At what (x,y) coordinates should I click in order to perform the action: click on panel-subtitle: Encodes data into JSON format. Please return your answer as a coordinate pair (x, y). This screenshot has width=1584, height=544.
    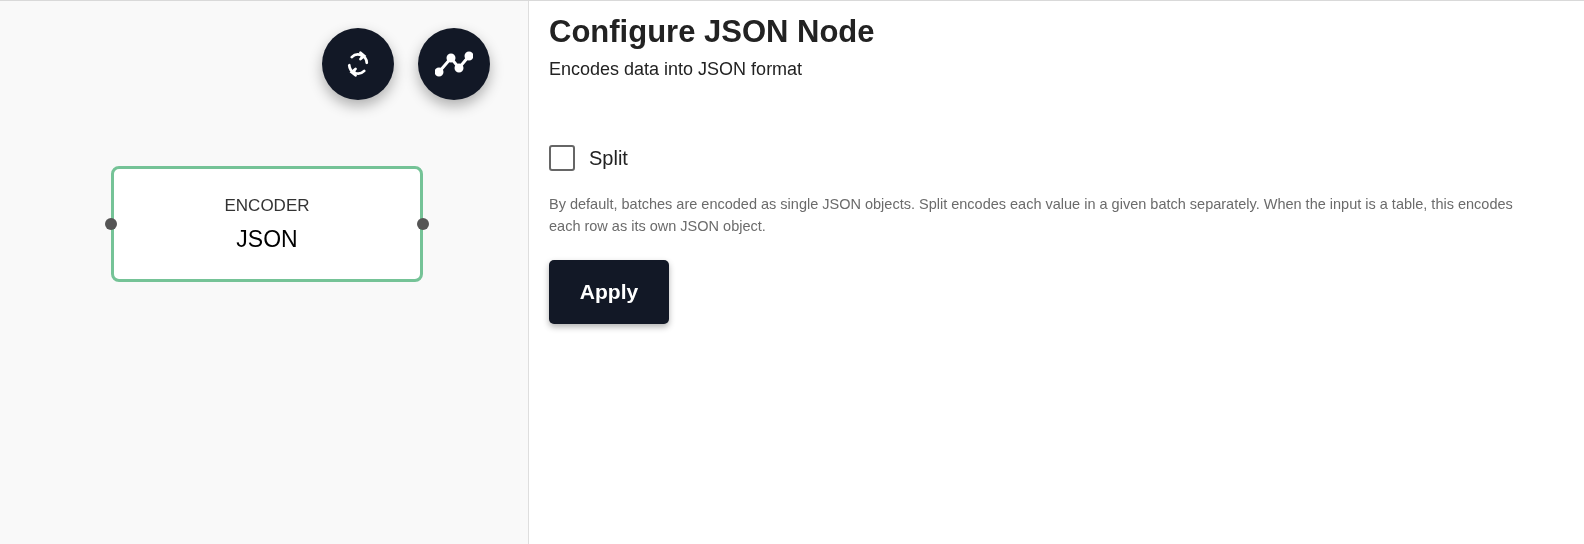
    Looking at the image, I should click on (676, 69).